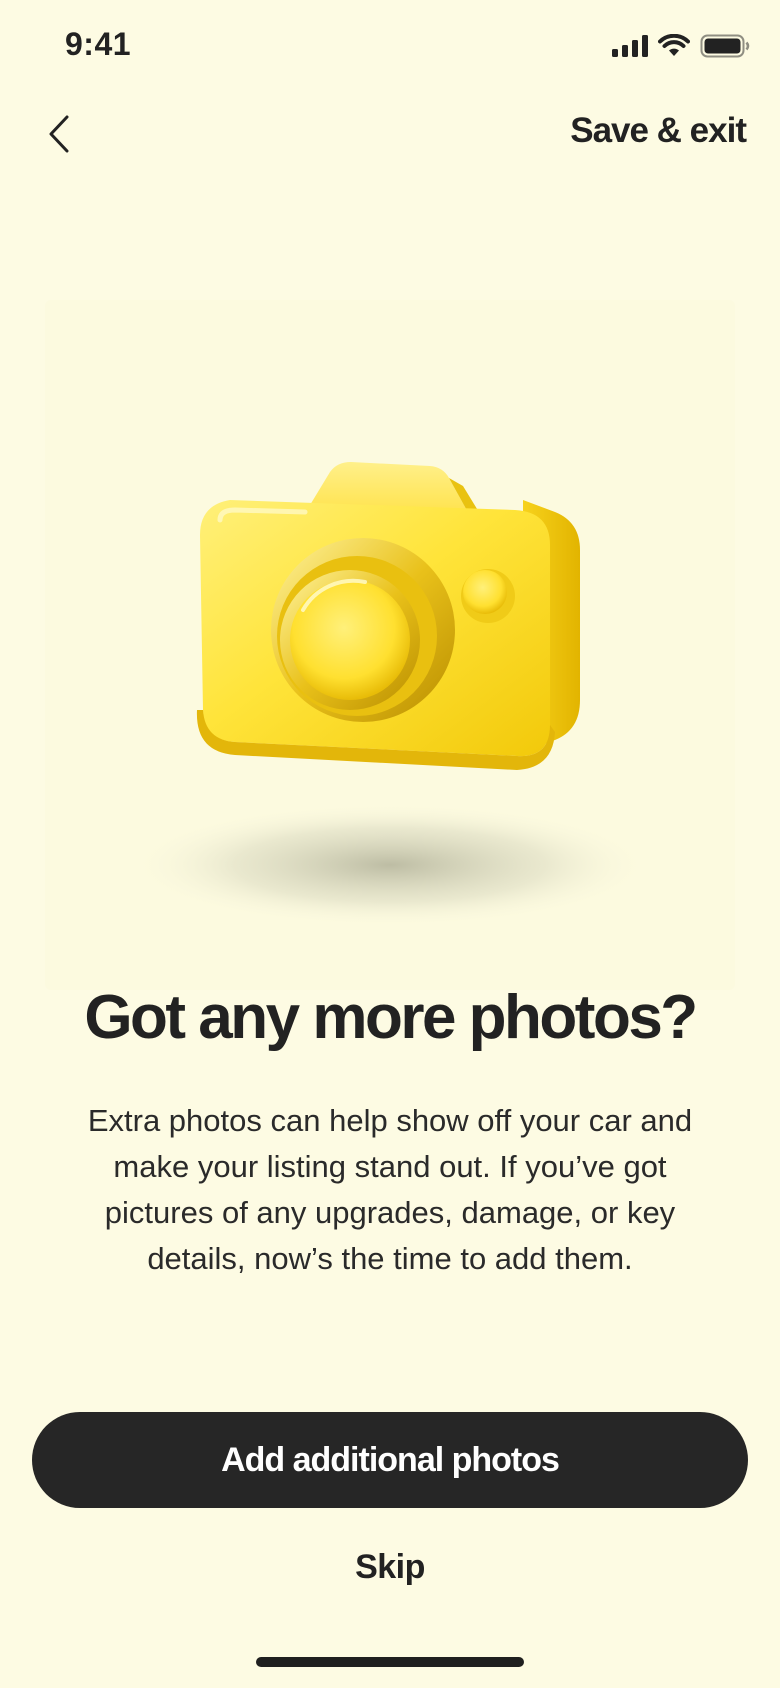 The width and height of the screenshot is (780, 1688). What do you see at coordinates (725, 46) in the screenshot?
I see `battery-icon` at bounding box center [725, 46].